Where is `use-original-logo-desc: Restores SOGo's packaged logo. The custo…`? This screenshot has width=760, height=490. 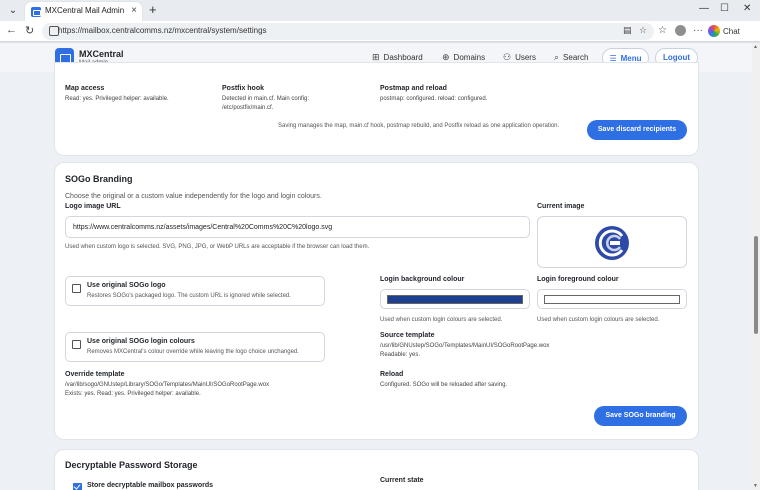
use-original-logo-desc: Restores SOGo's packaged logo. The custo… is located at coordinates (189, 296).